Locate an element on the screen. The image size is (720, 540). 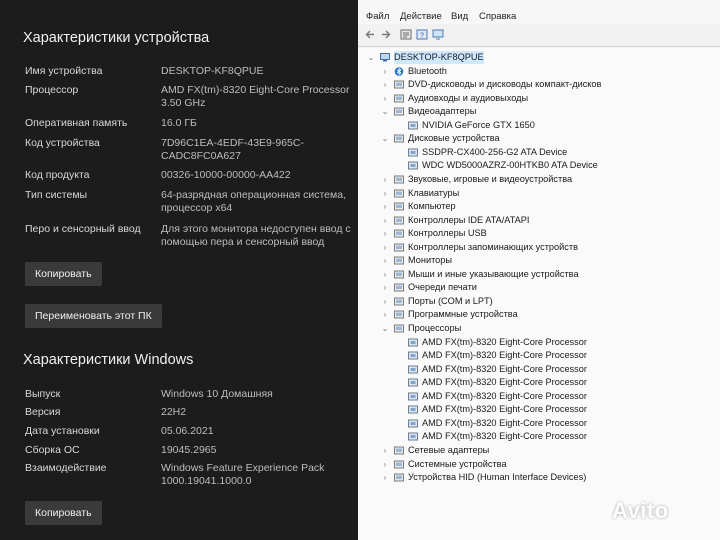
spec-value: 7D96C1EA-4EDF-43E9-965C-CADC8FC0A627 is located at coordinates (232, 149).